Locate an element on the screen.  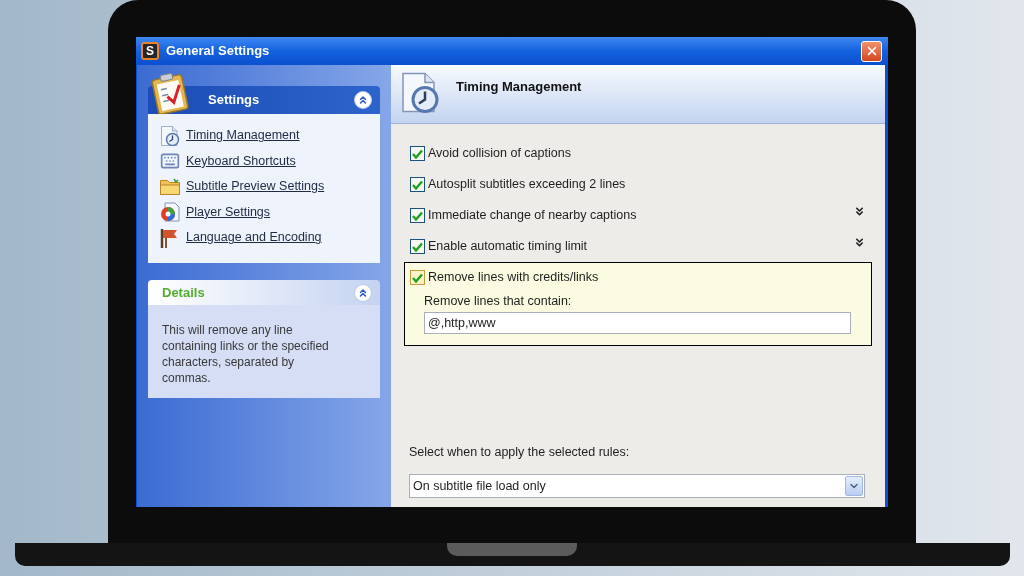
apply-rules-label: Select when to apply the selected rules: is located at coordinates (519, 452).